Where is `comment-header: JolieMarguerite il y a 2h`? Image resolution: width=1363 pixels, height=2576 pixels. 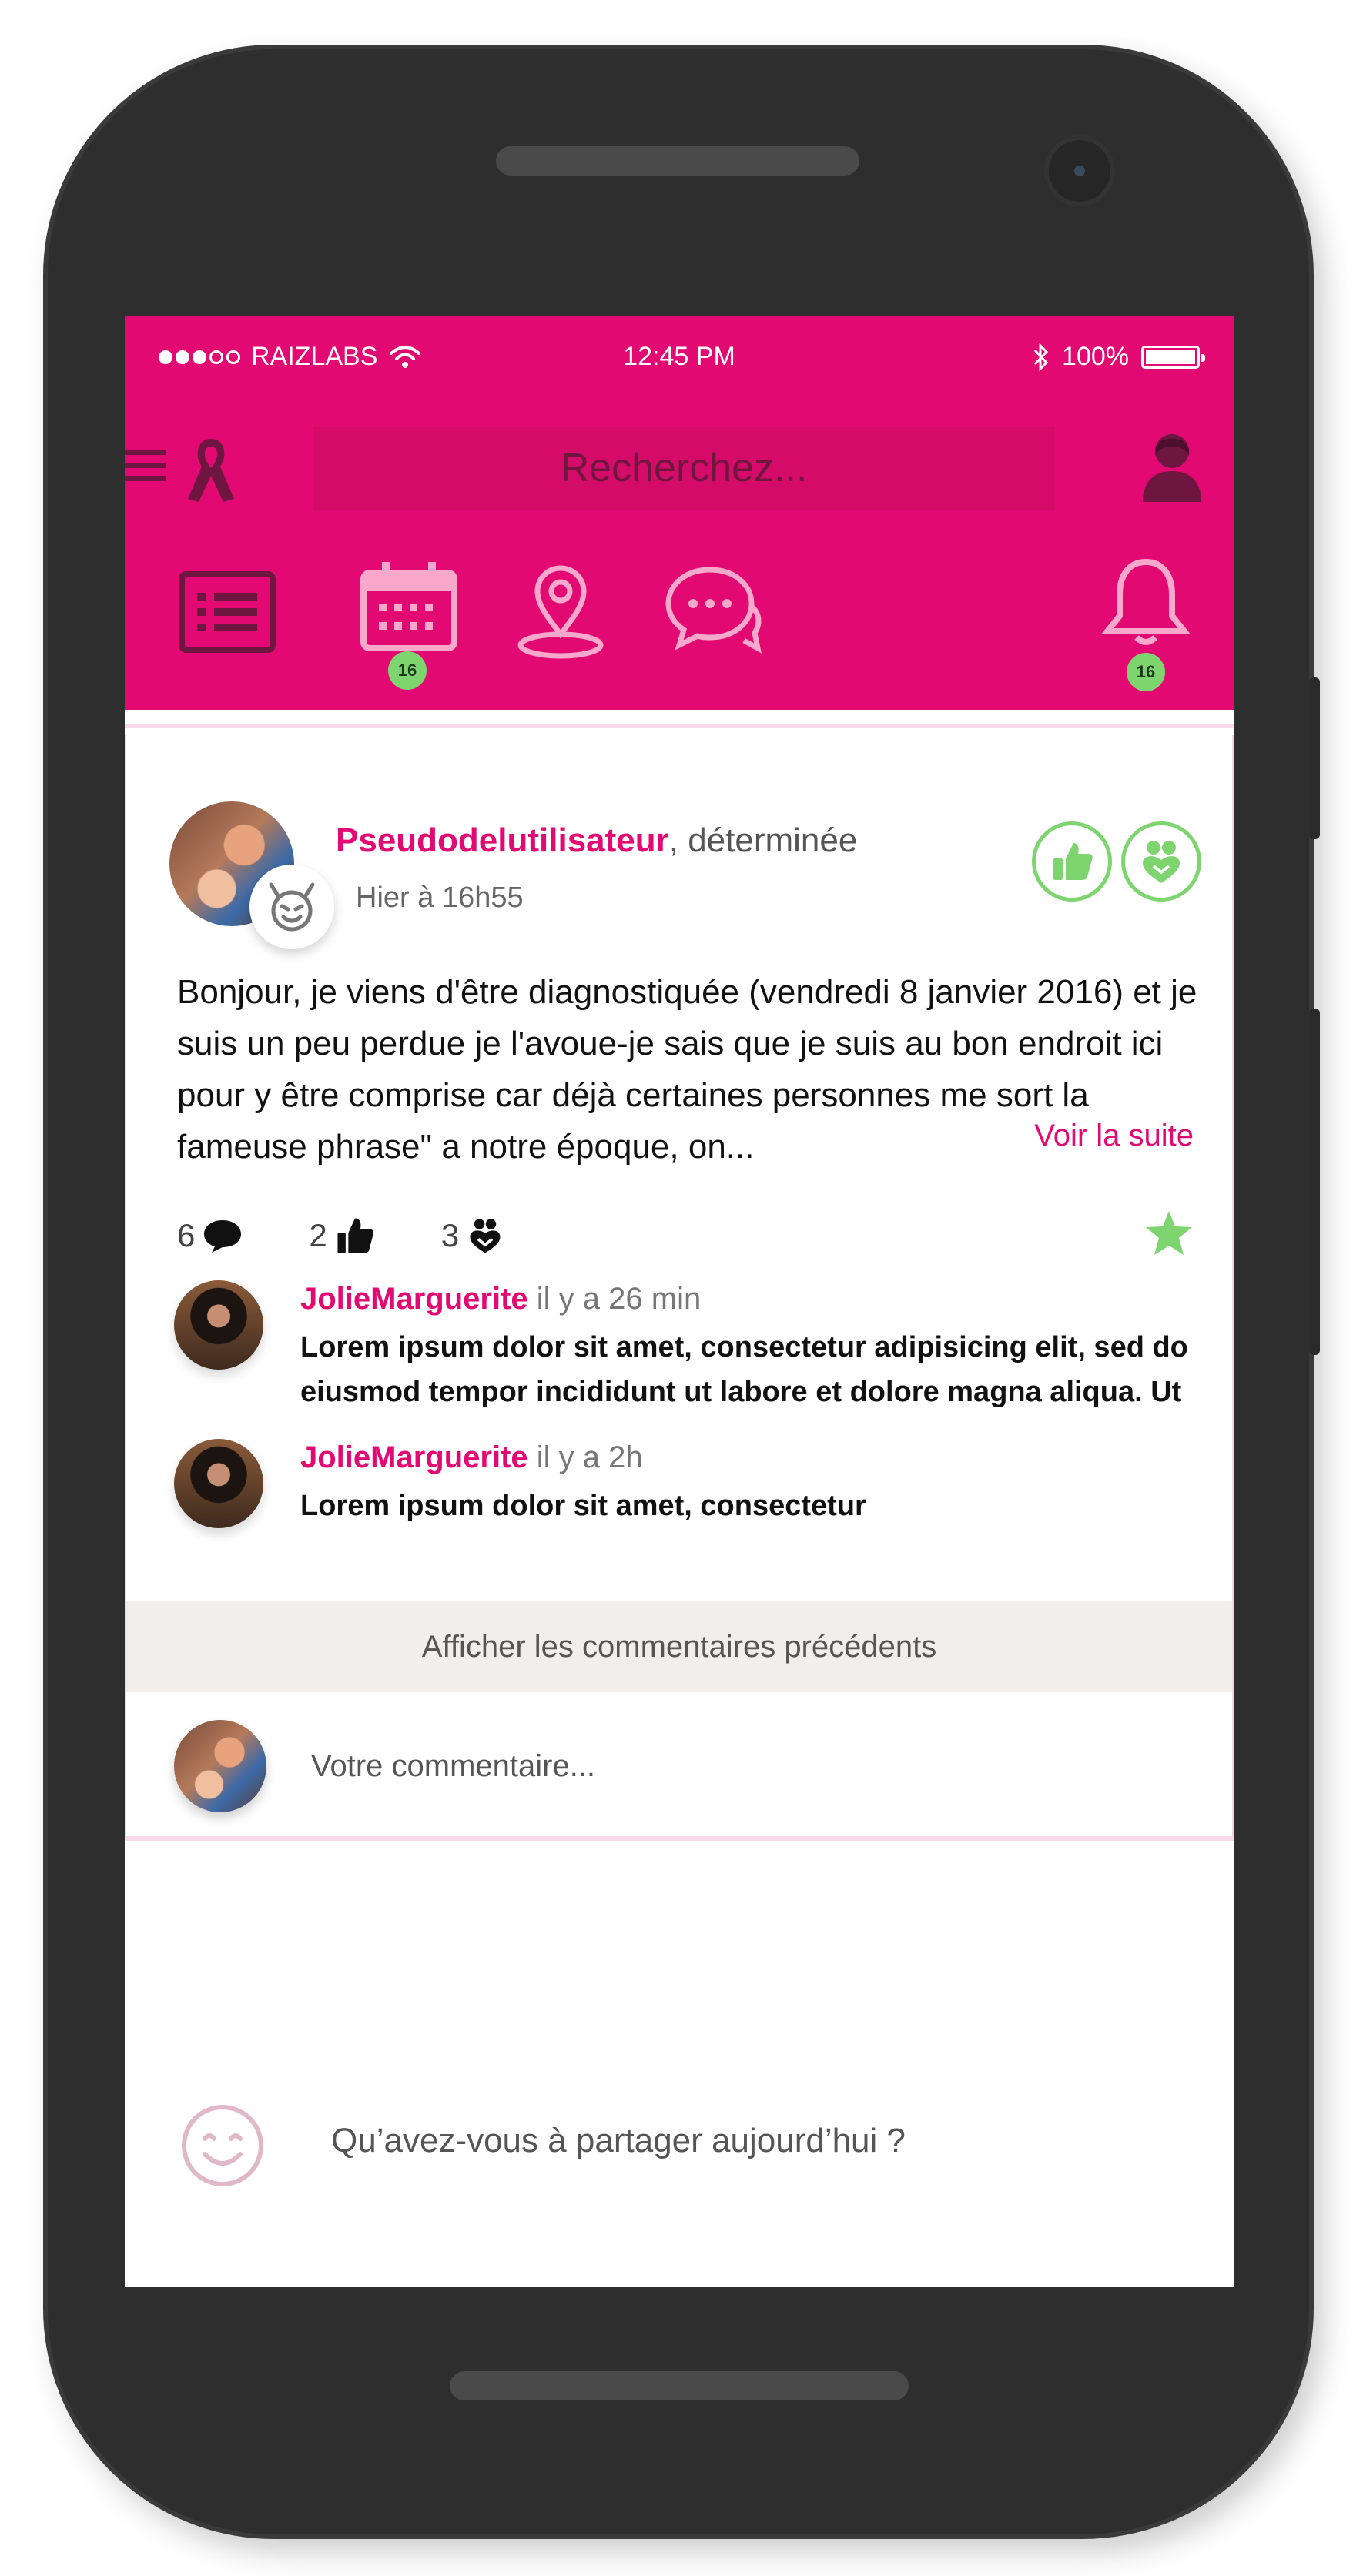
comment-header: JolieMarguerite il y a 2h is located at coordinates (471, 1458).